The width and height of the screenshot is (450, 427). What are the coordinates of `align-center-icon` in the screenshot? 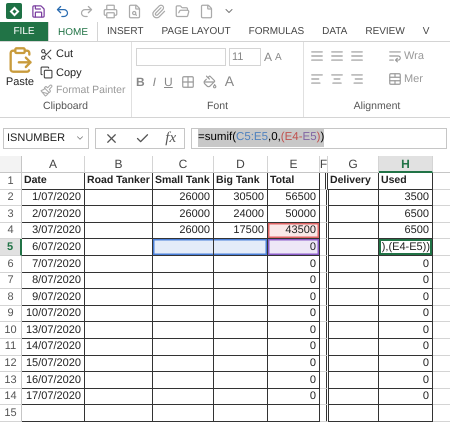 It's located at (337, 79).